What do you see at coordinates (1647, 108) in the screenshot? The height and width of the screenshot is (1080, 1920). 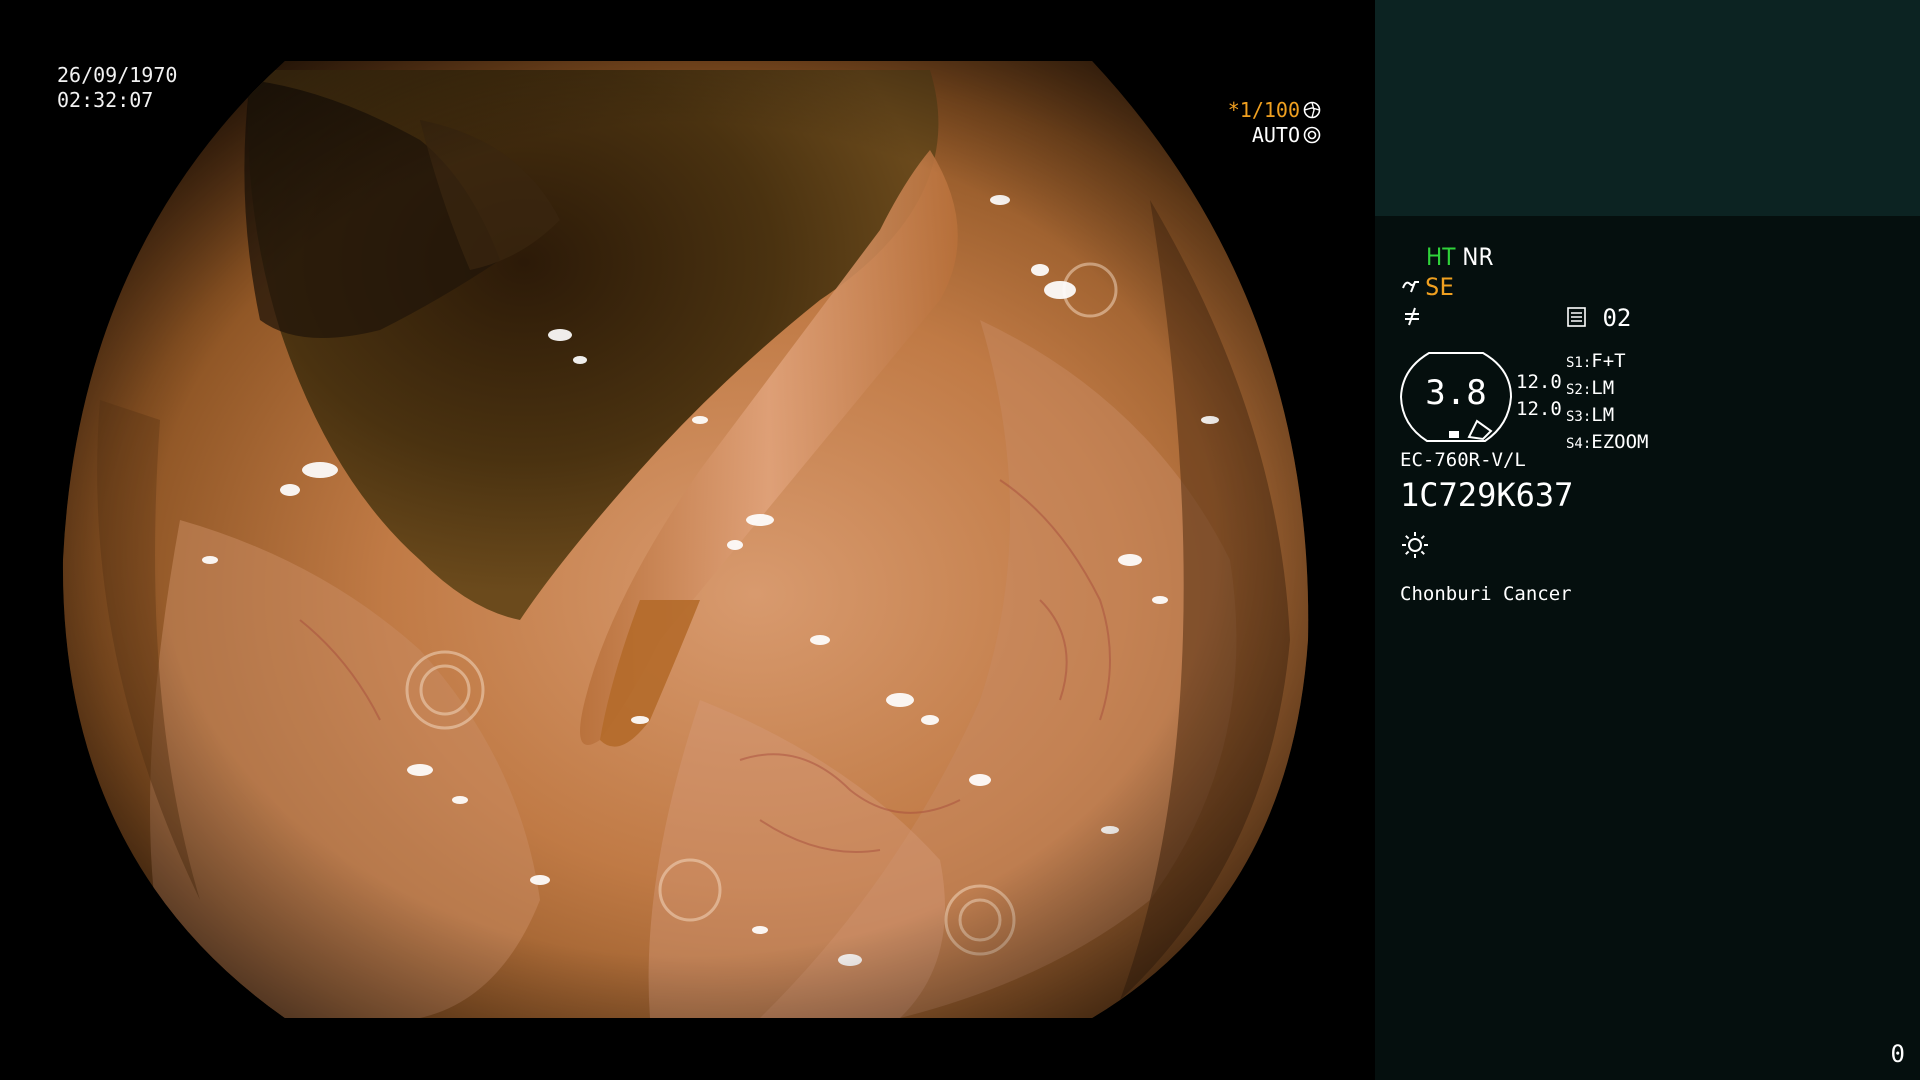 I see `panel-header-area` at bounding box center [1647, 108].